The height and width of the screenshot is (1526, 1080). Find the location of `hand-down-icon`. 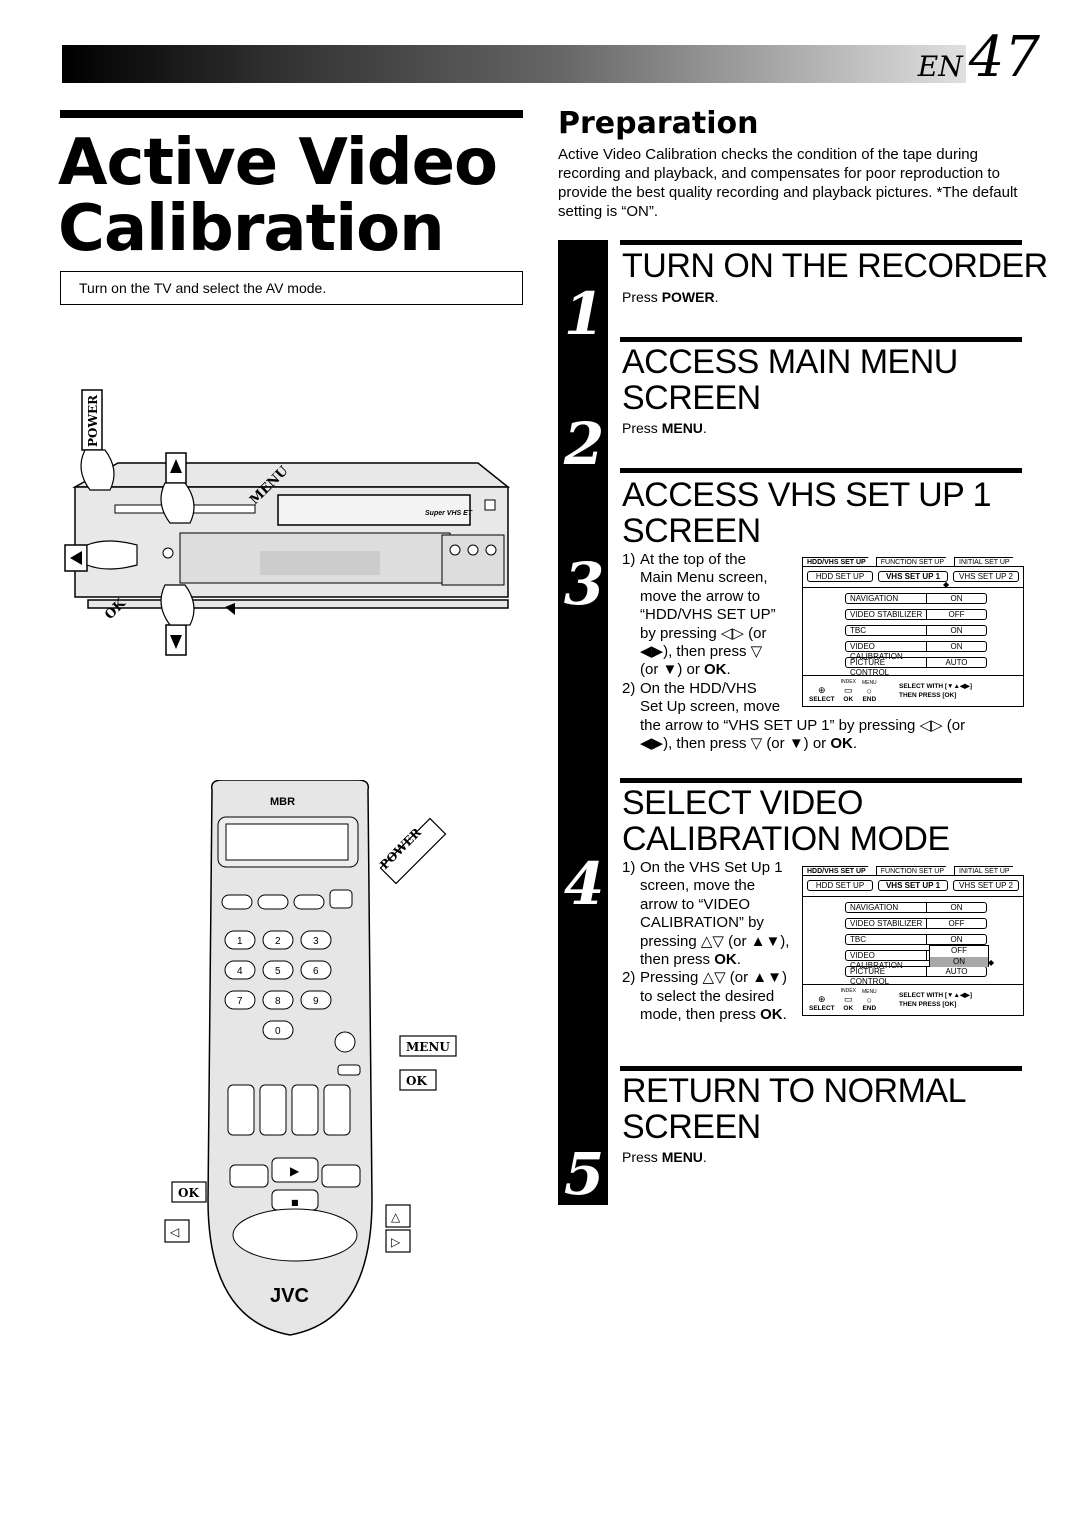

hand-down-icon is located at coordinates (177, 605).